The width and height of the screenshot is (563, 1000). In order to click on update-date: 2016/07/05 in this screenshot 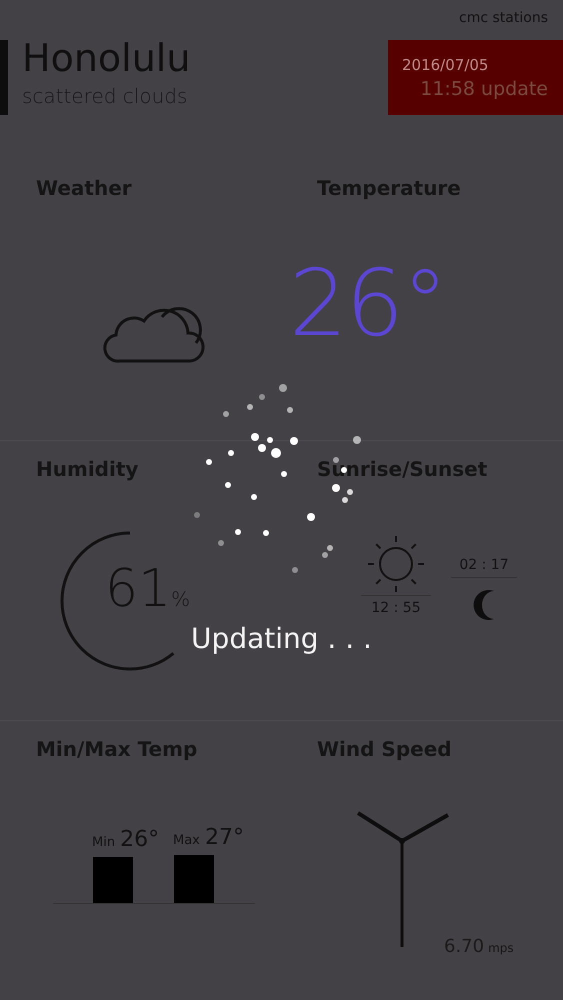, I will do `click(444, 65)`.